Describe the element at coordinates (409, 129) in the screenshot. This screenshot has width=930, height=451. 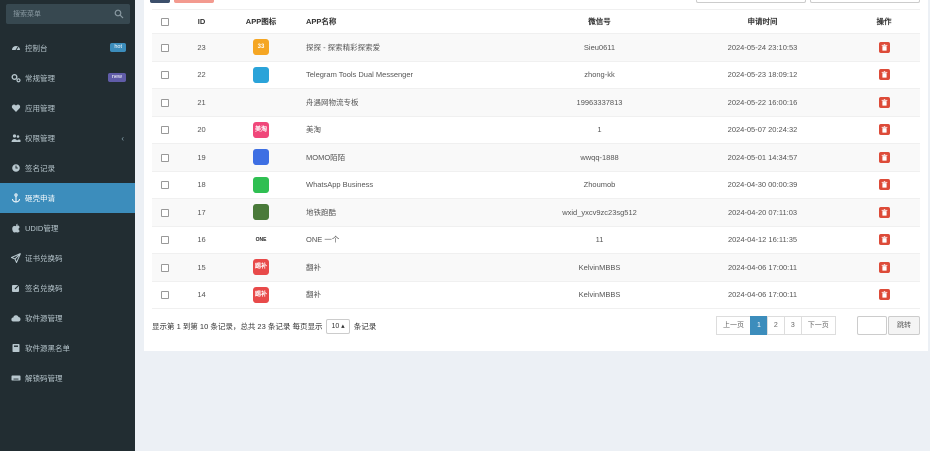
I see `row-app-name: 美淘` at that location.